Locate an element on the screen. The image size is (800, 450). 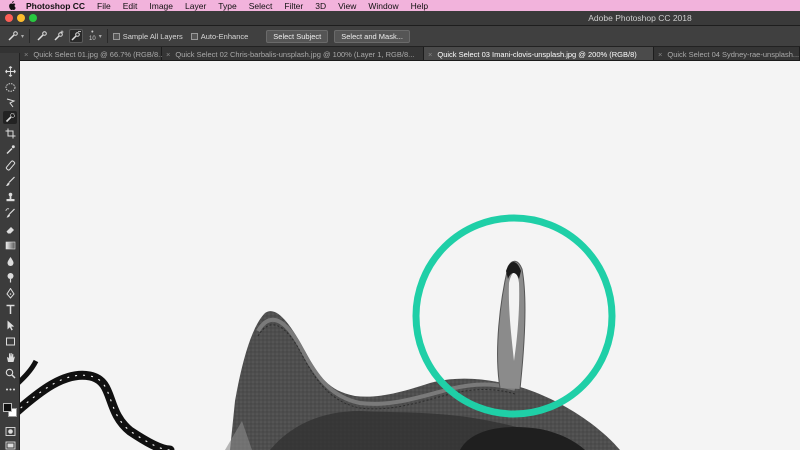
shoelace is located at coordinates (97, 410).